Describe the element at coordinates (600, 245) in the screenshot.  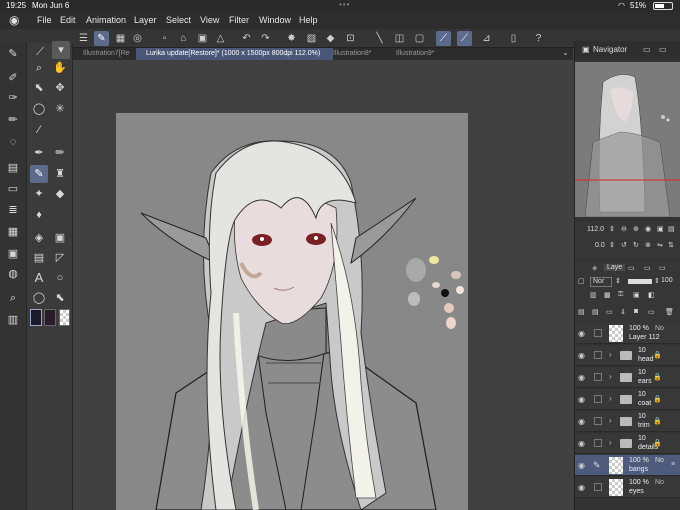
I see `rotation-value: 0.0` at that location.